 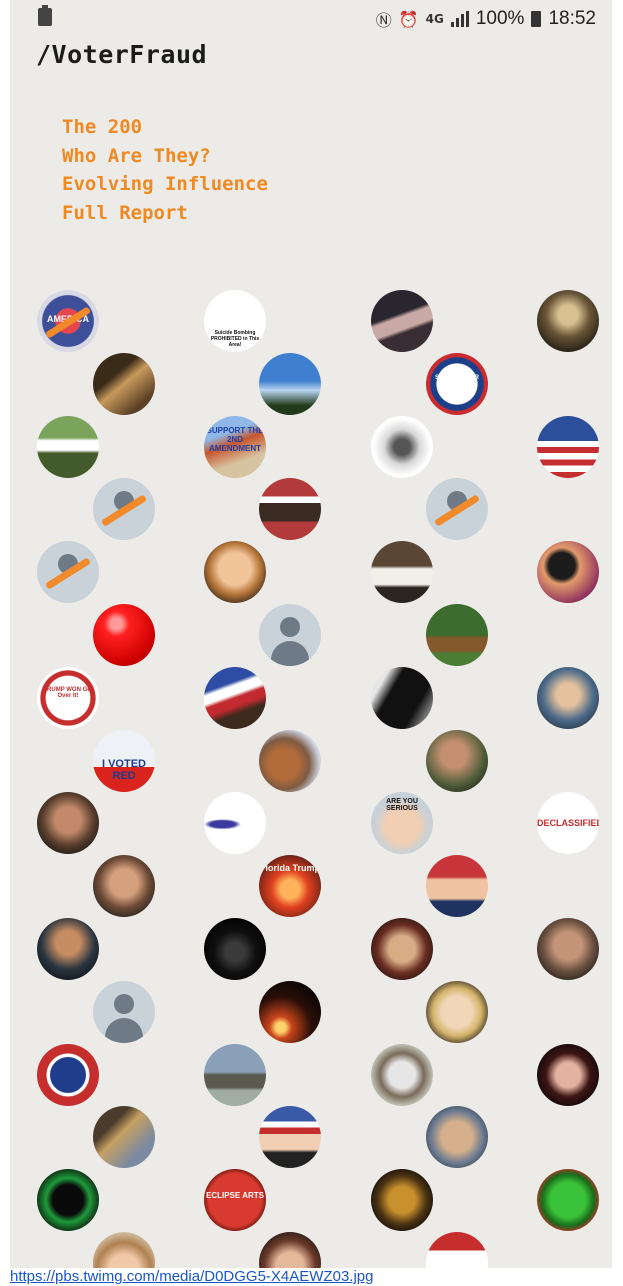 I want to click on profile-avatar: SUPPORT OUR PRESIDENT, so click(x=457, y=384).